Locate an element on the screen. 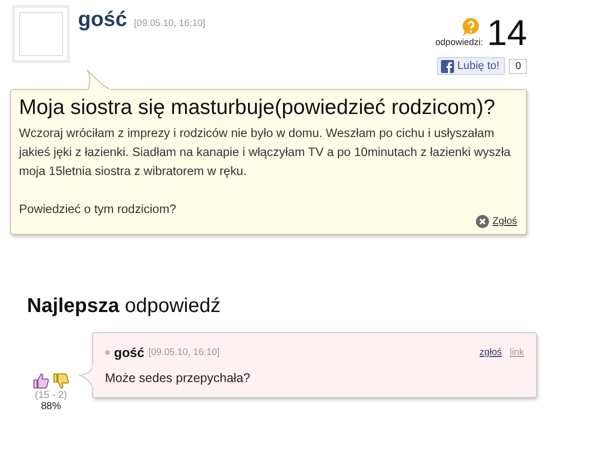  question-bubble-icon is located at coordinates (470, 27).